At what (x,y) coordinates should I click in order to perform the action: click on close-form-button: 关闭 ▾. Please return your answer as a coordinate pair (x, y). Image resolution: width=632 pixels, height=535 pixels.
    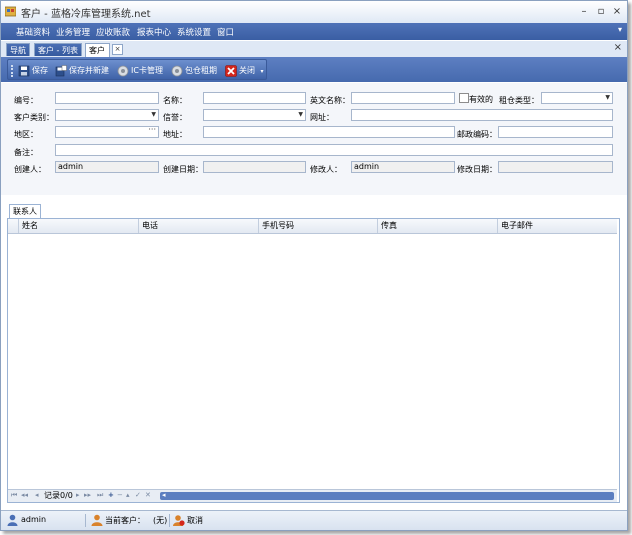
    Looking at the image, I should click on (244, 70).